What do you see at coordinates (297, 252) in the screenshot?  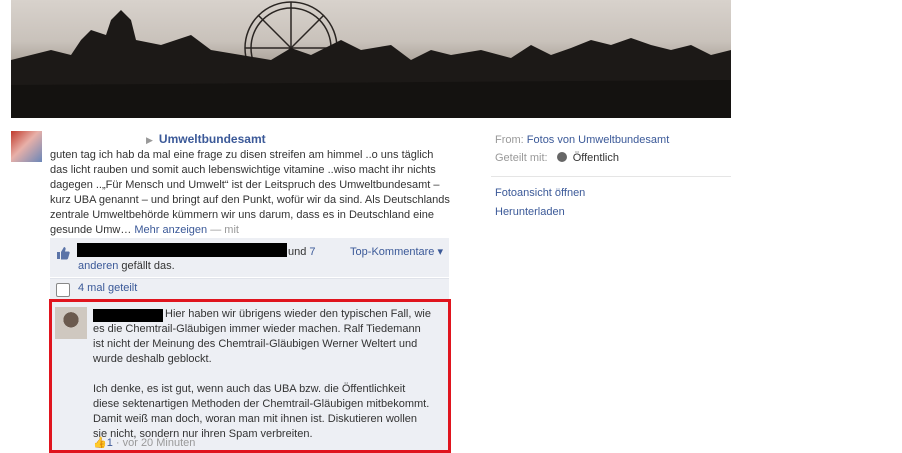 I see `like-und: und` at bounding box center [297, 252].